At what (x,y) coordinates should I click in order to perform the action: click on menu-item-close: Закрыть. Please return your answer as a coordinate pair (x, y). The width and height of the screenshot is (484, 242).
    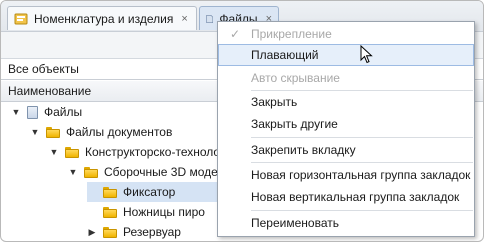
    Looking at the image, I should click on (346, 102).